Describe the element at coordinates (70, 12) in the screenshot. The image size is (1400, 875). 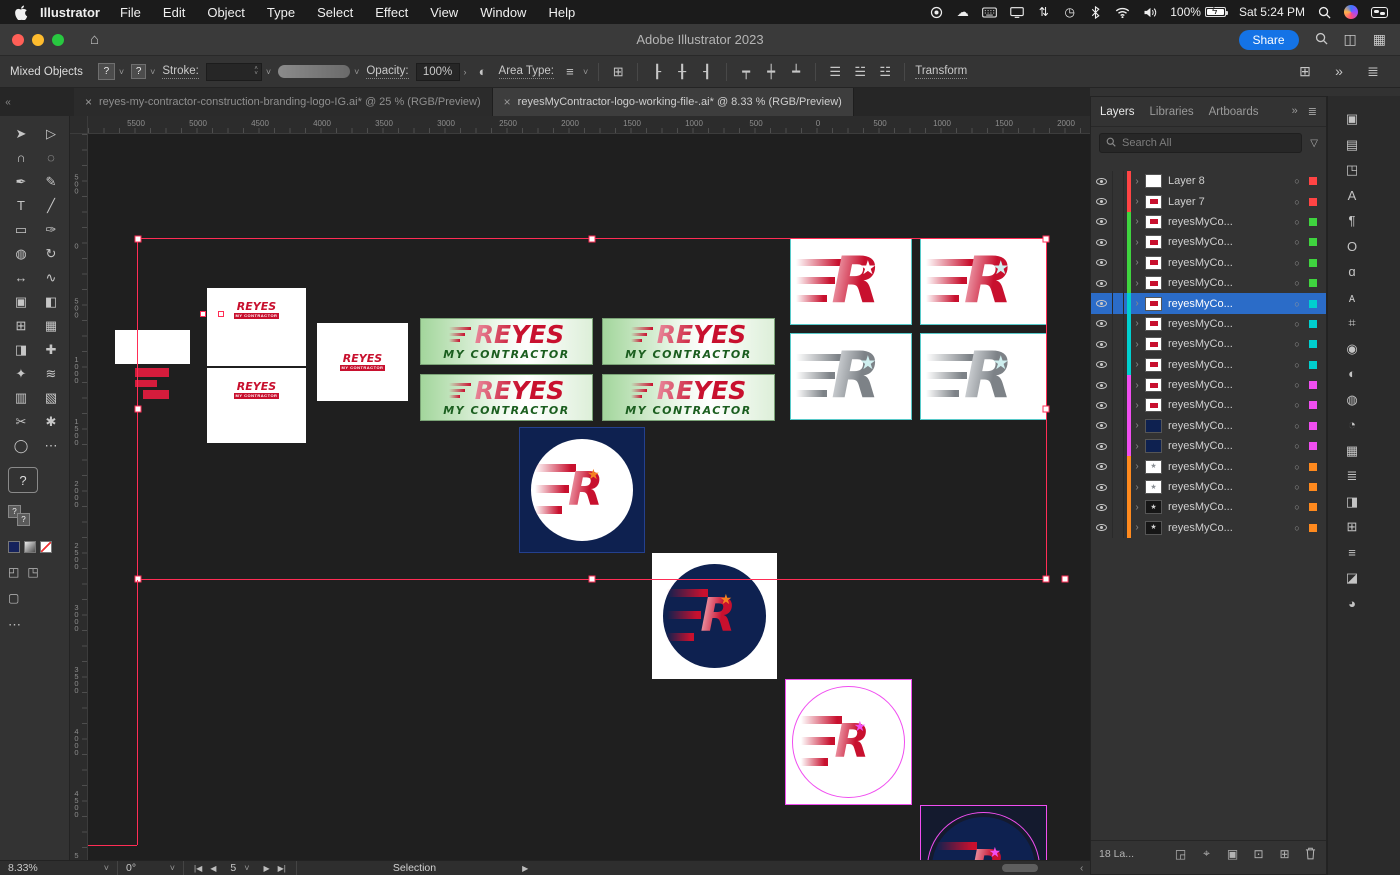
I see `menu-app-name: Illustrator` at that location.